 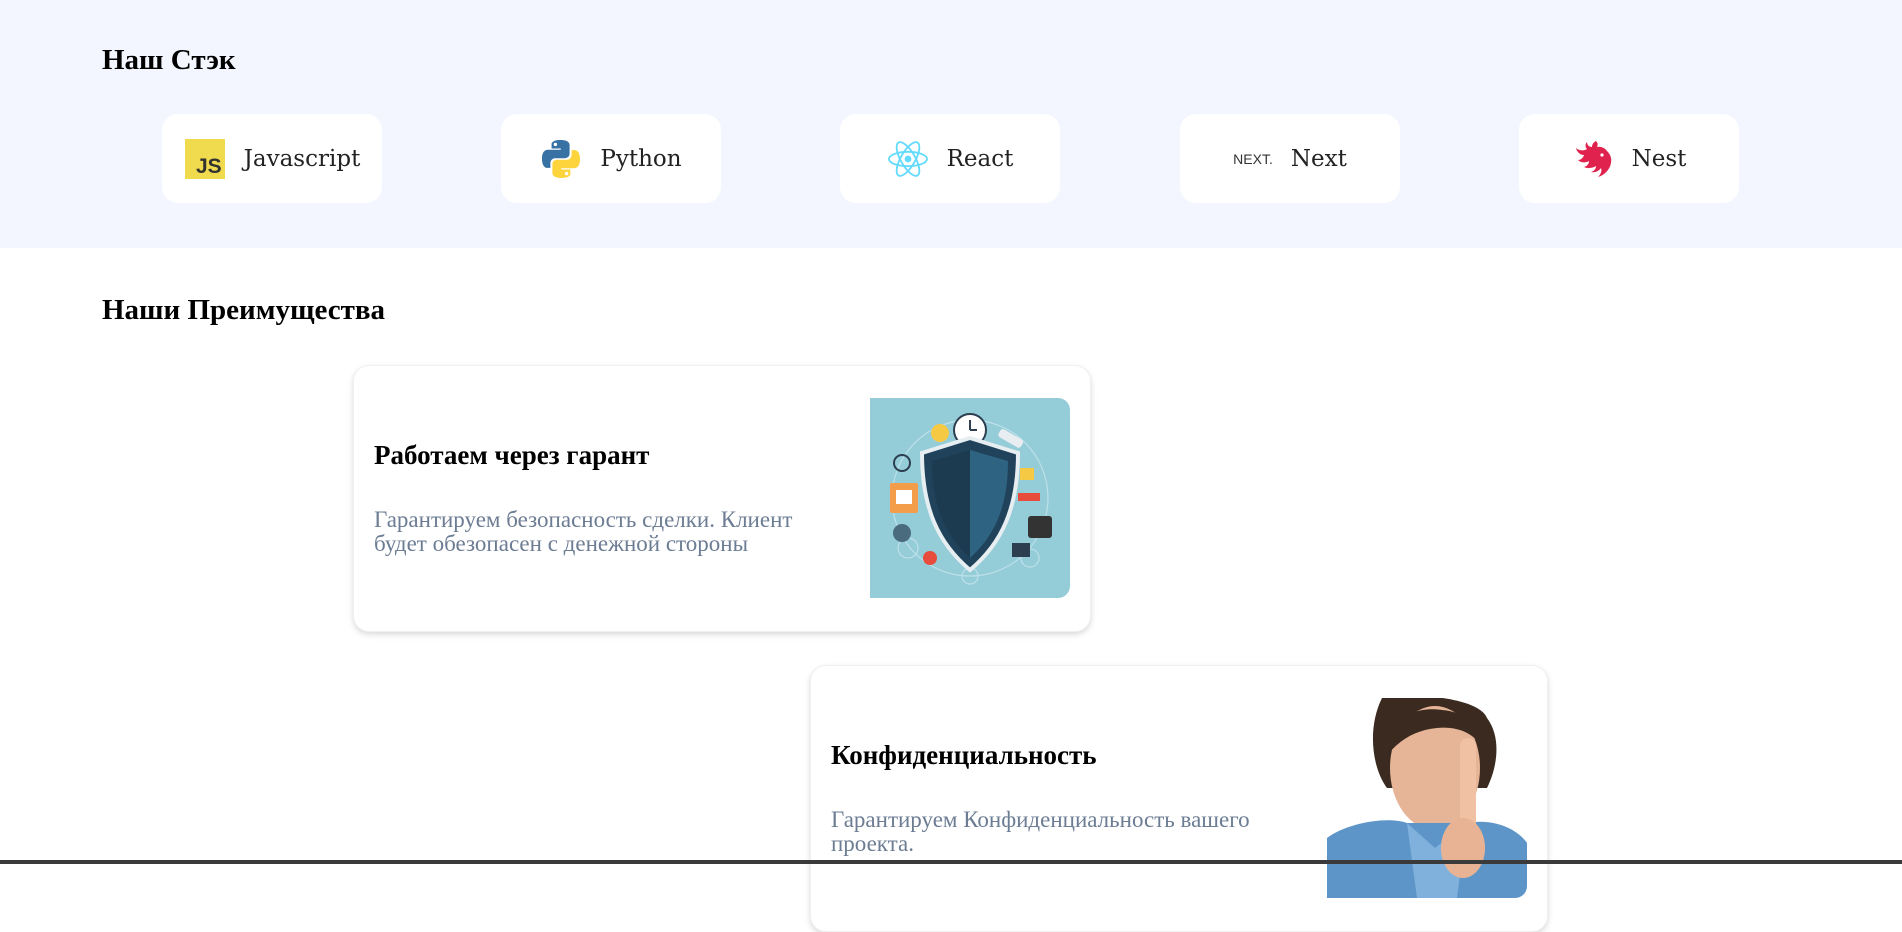 What do you see at coordinates (512, 455) in the screenshot?
I see `advantage-card-title: Работаем через гарант` at bounding box center [512, 455].